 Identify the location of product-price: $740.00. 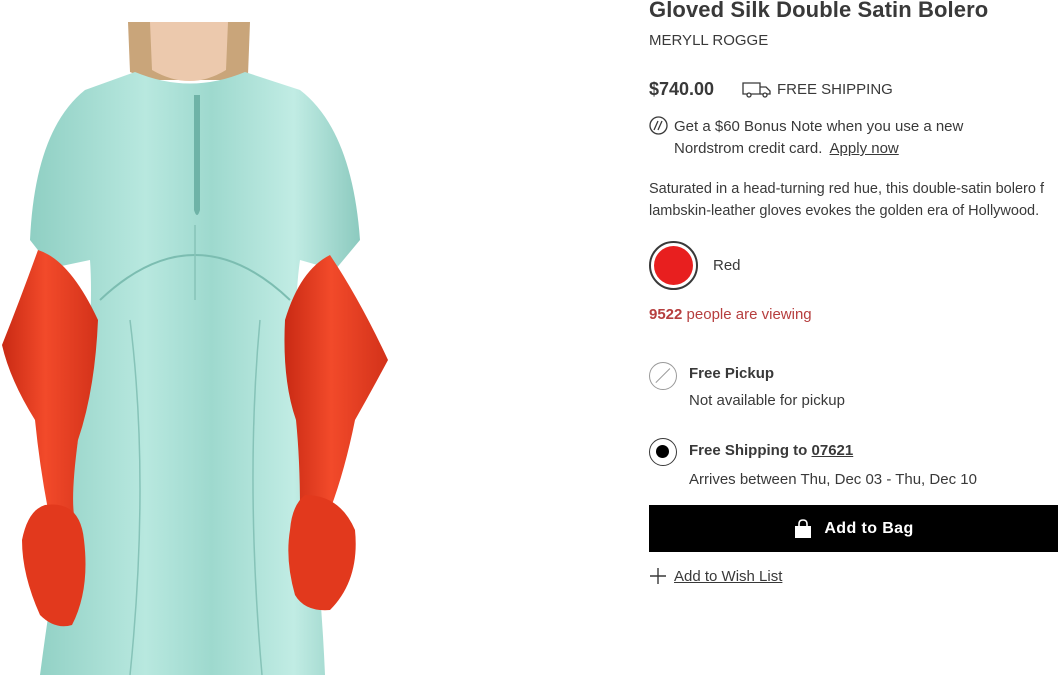
(682, 89).